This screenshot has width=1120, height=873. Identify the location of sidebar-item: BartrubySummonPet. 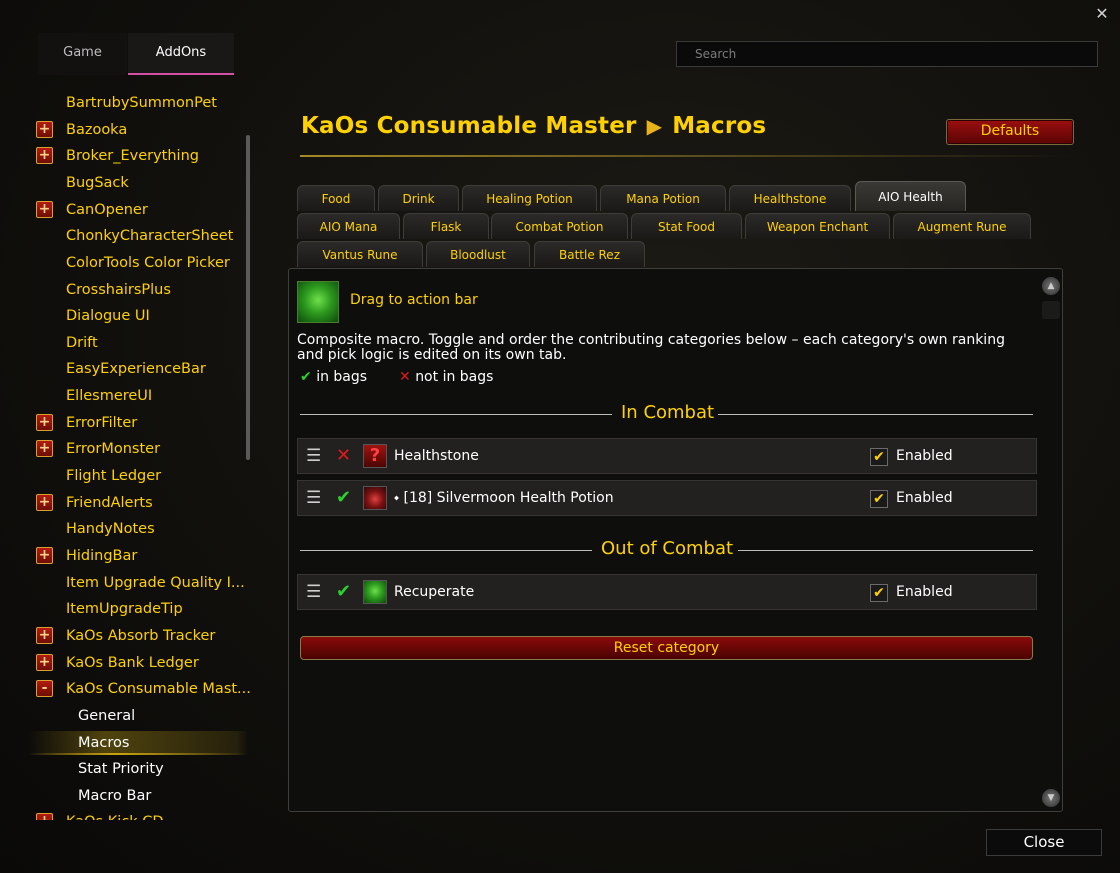
(138, 103).